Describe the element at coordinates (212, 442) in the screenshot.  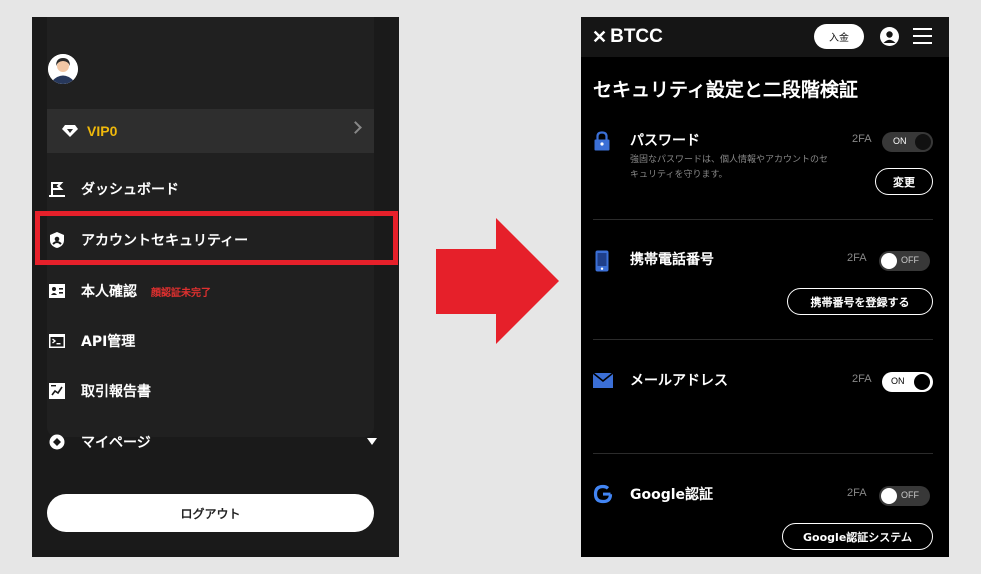
I see `my-page-toggle: マイページ` at that location.